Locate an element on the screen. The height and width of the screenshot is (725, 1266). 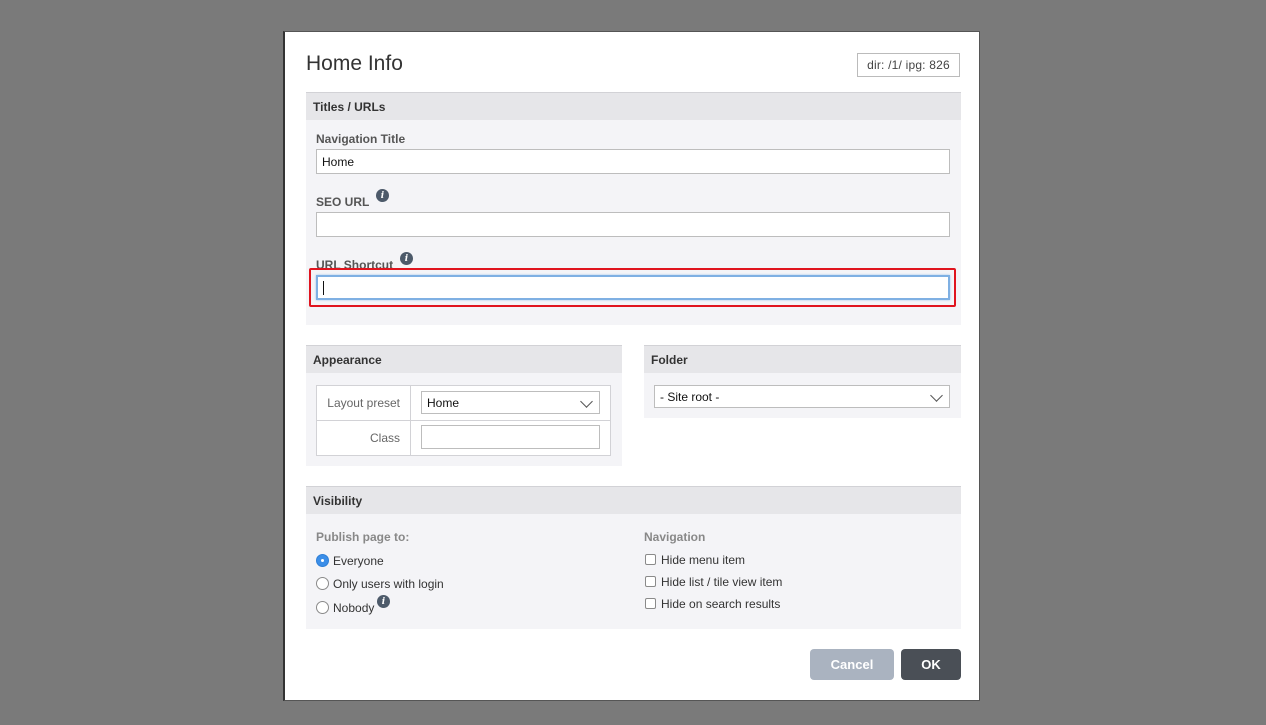
appearance-panel: Appearance Layout preset Class Home is located at coordinates (464, 405).